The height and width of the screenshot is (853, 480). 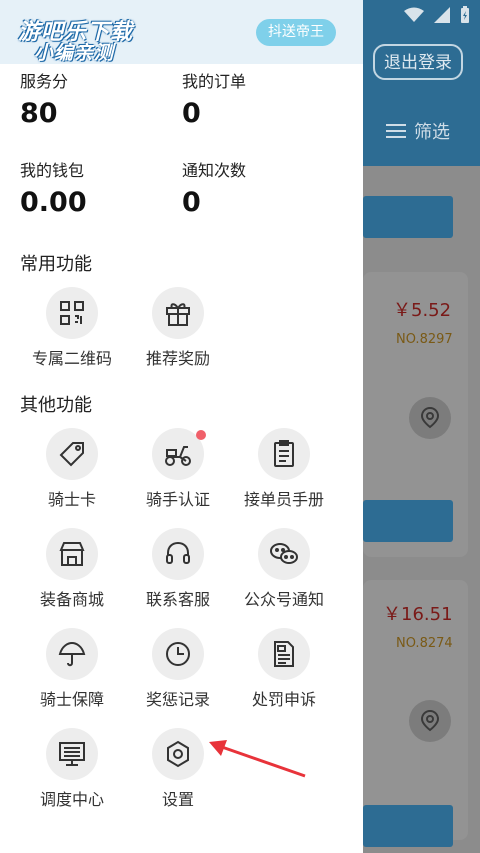 I want to click on stat-label: 我的订单, so click(x=214, y=81).